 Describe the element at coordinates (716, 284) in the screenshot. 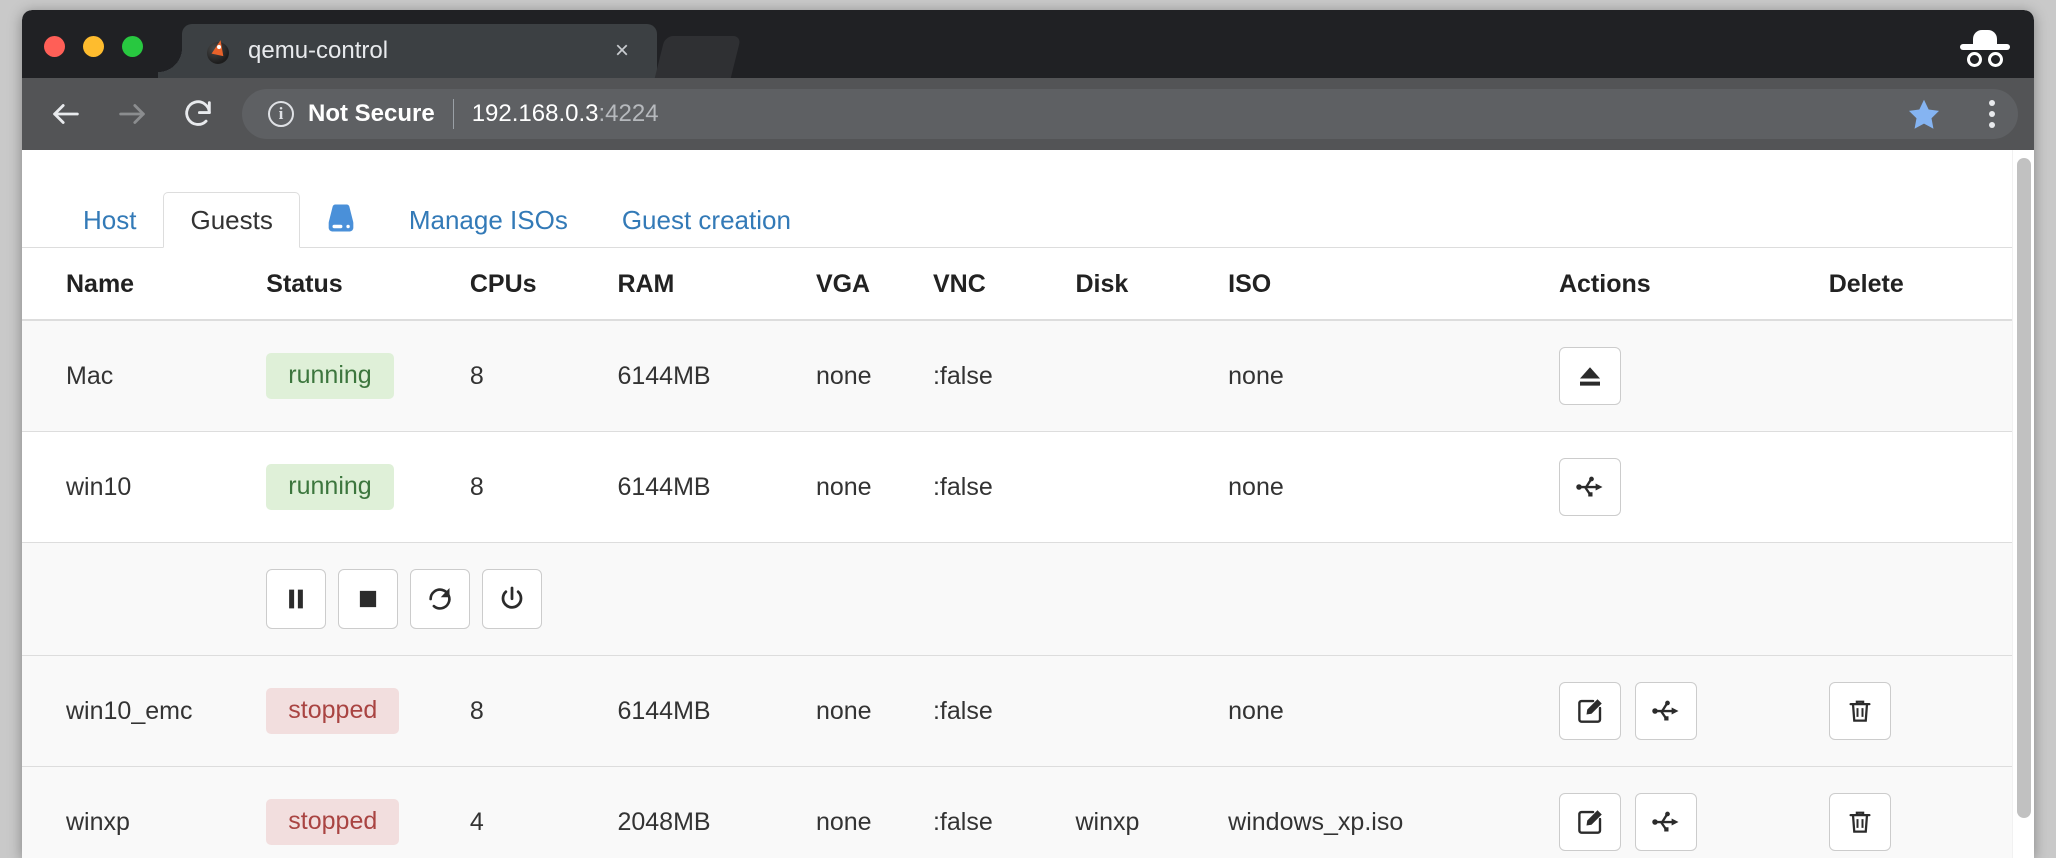

I see `header-ram: RAM` at that location.